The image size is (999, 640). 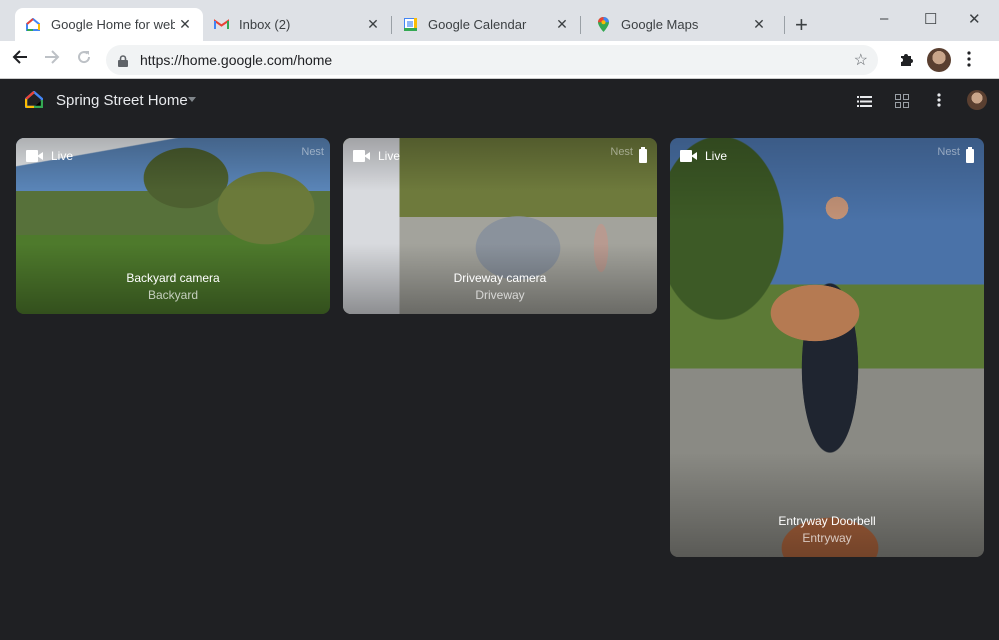 What do you see at coordinates (499, 101) in the screenshot?
I see `app-header: Spring Street Home` at bounding box center [499, 101].